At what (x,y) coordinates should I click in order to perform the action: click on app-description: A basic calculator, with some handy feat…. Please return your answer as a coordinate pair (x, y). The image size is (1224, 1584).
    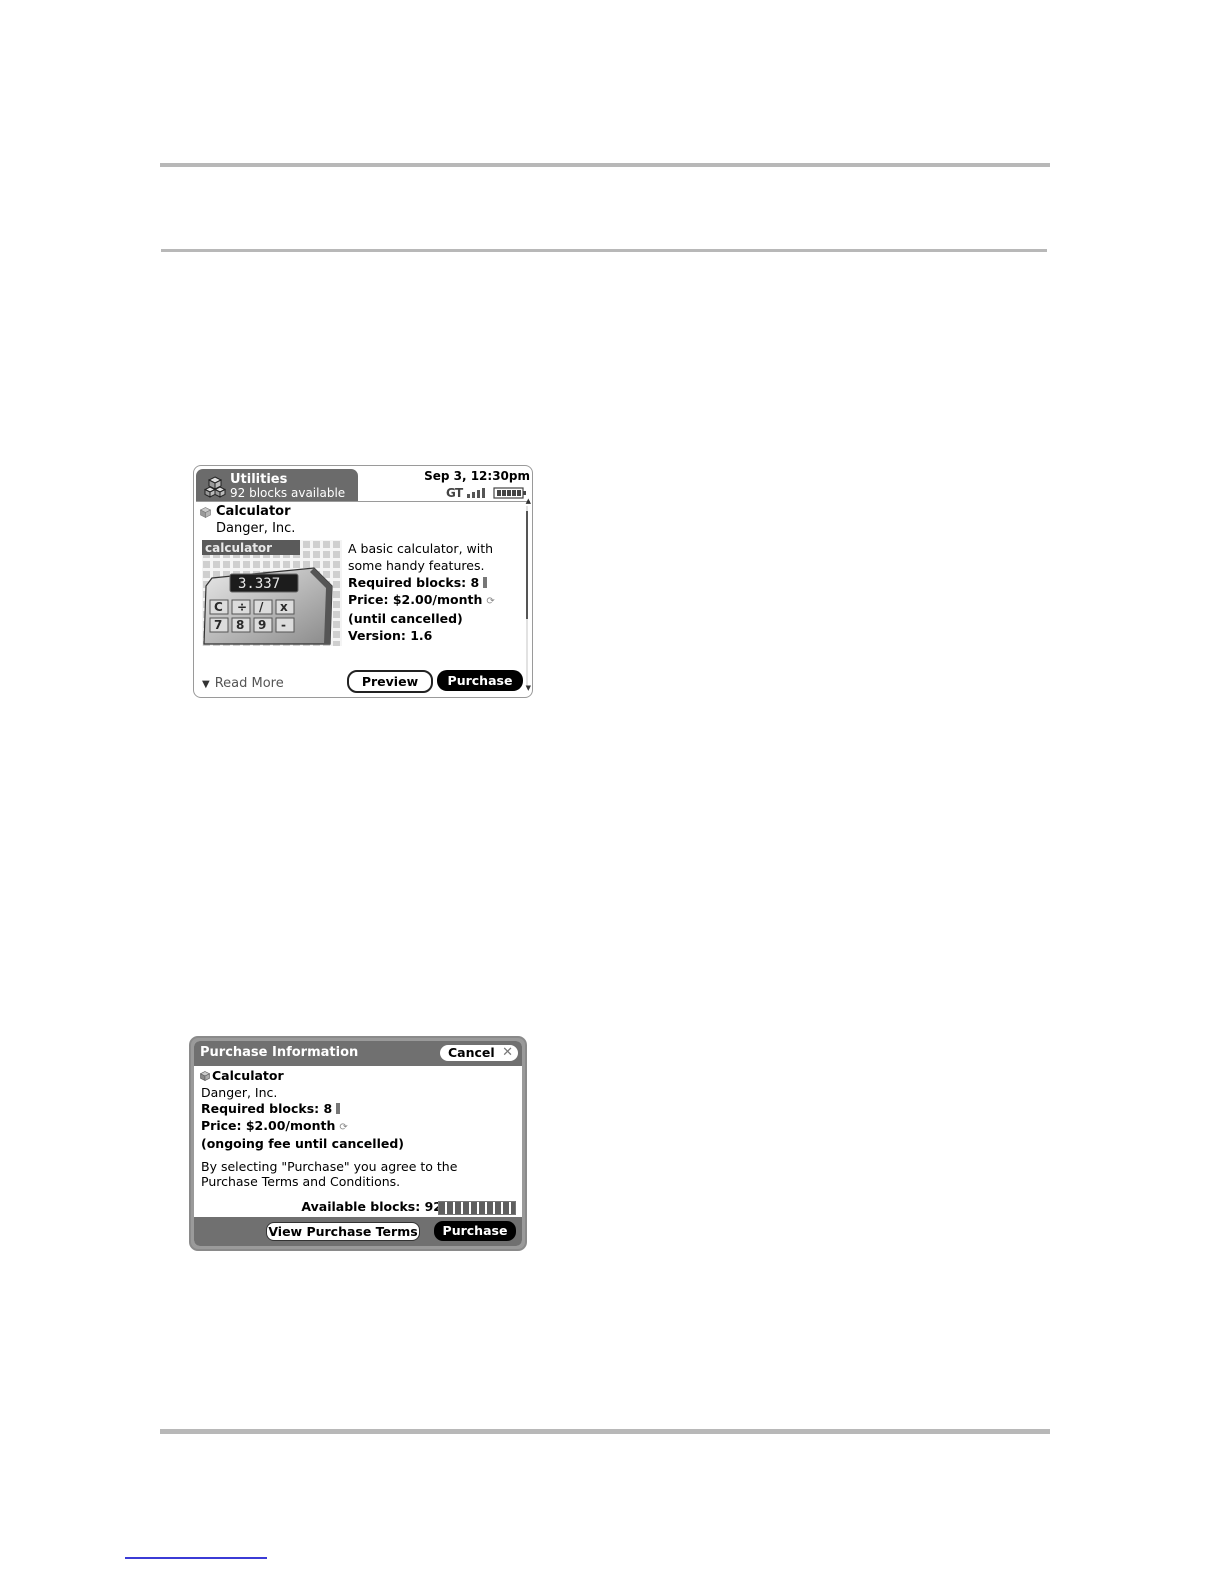
    Looking at the image, I should click on (434, 592).